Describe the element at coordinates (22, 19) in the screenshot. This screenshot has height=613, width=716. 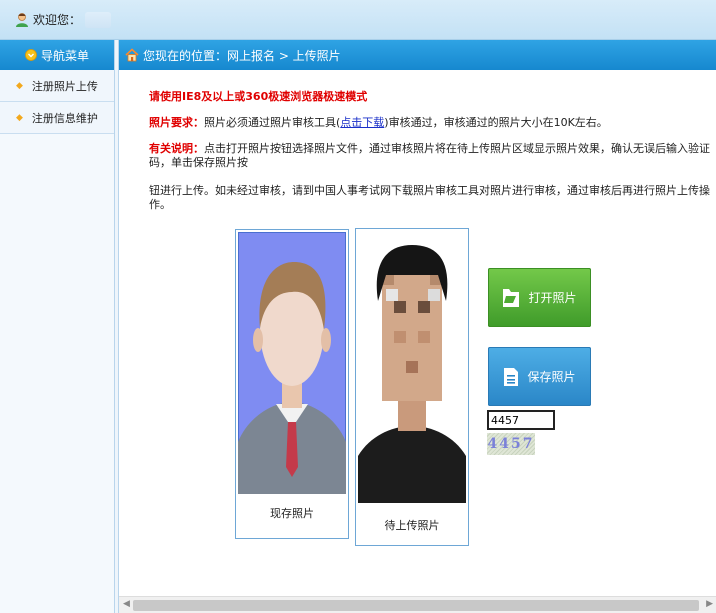
I see `user-icon` at that location.